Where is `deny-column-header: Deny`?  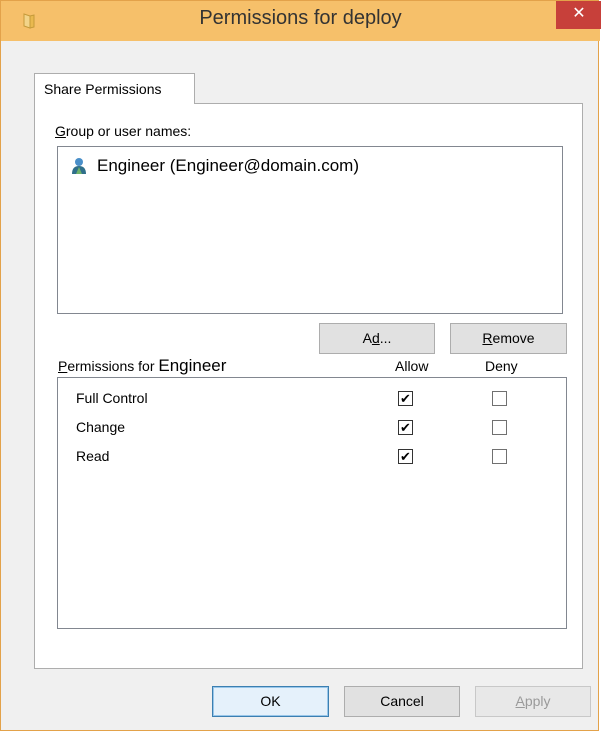 deny-column-header: Deny is located at coordinates (501, 366).